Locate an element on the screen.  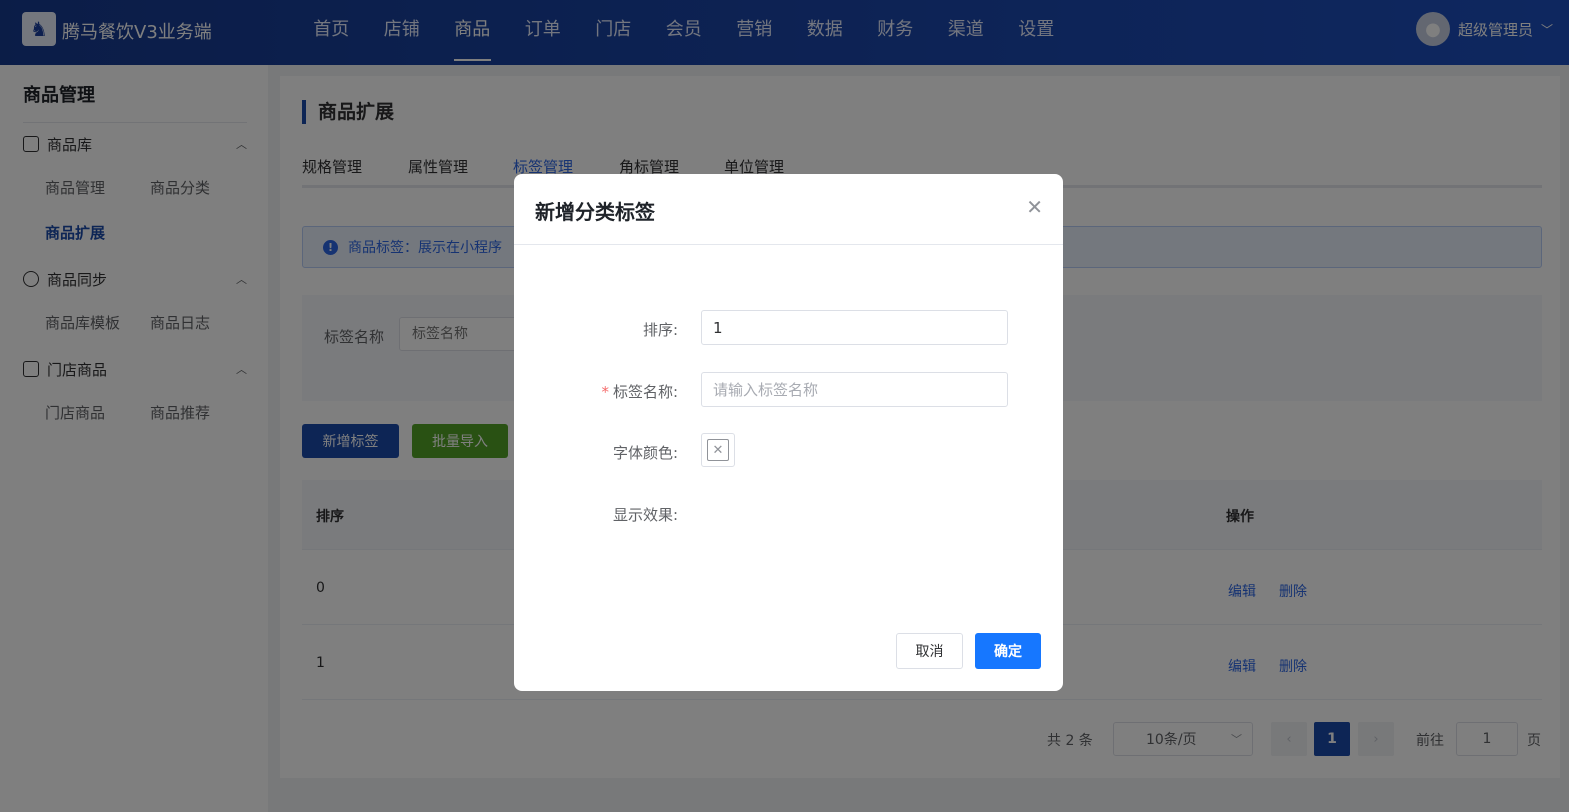
close-icon: ✕ is located at coordinates (1034, 207).